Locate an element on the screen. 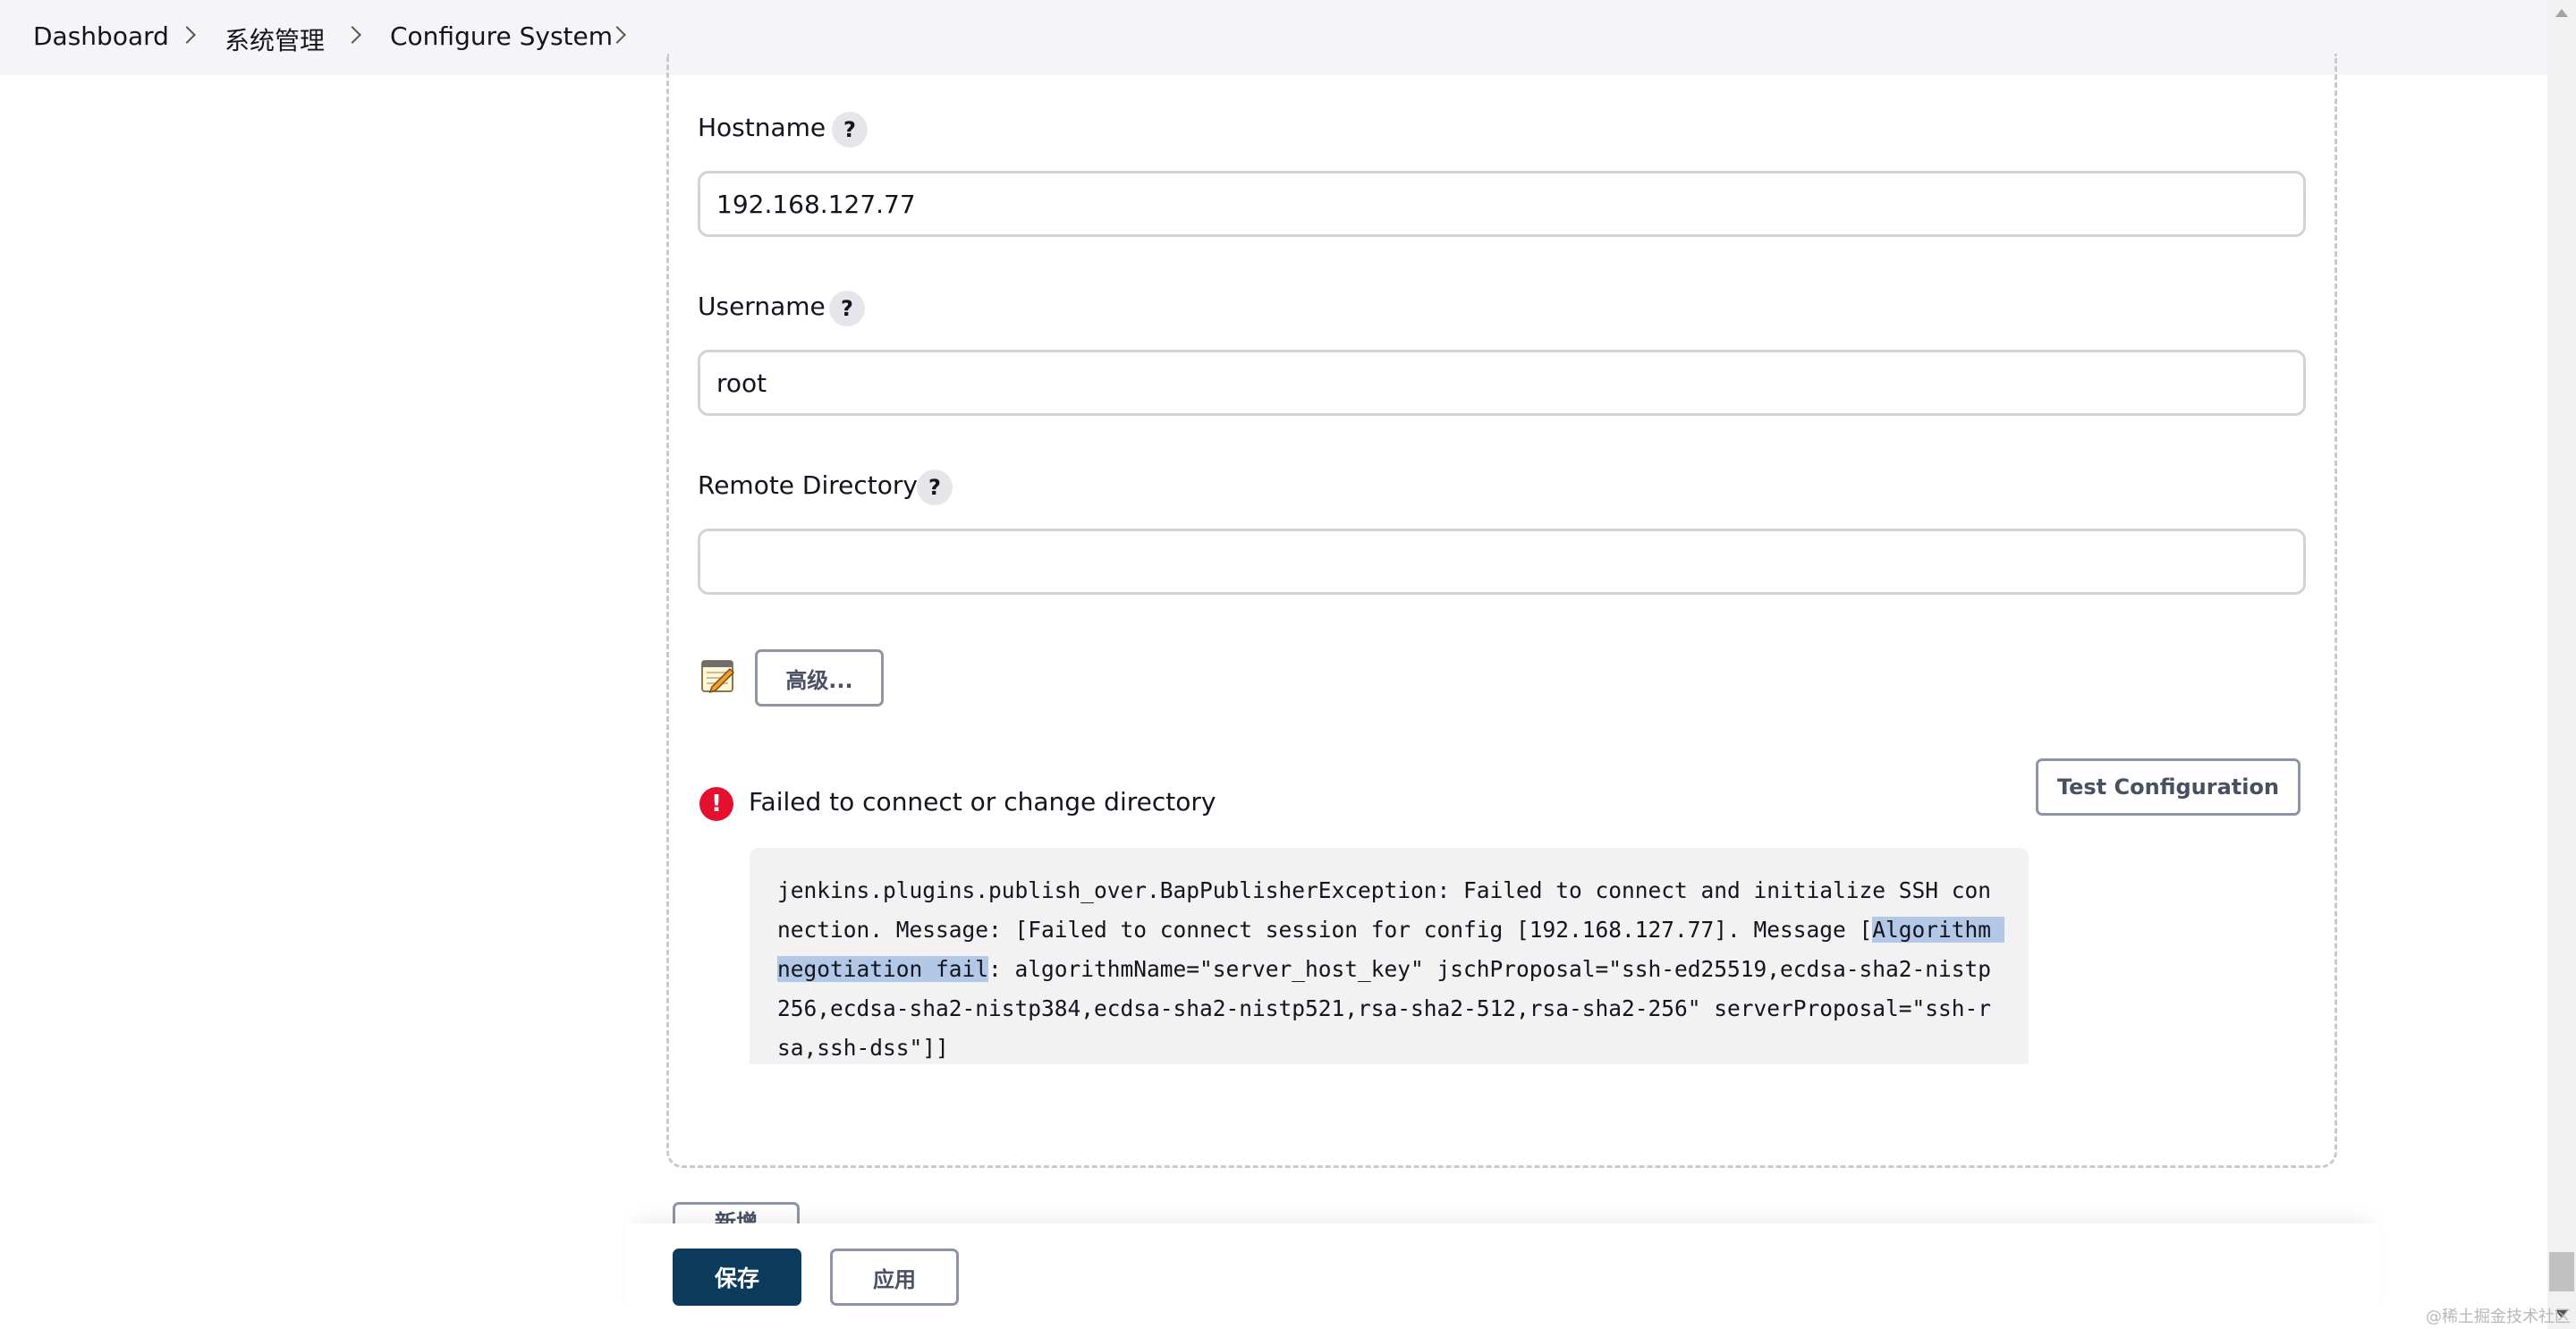 This screenshot has height=1329, width=2576. hostname-input is located at coordinates (1502, 204).